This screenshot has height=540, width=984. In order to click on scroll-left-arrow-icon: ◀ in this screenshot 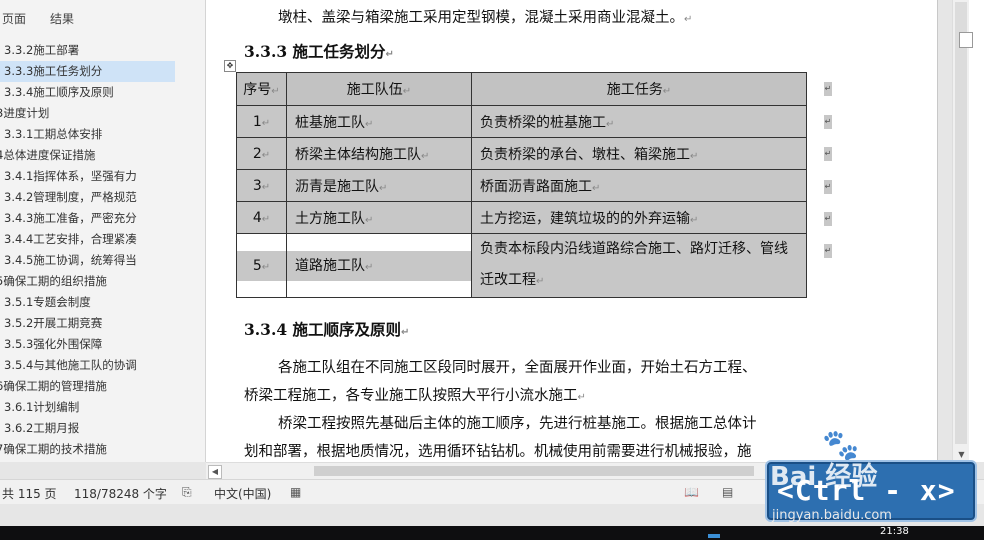, I will do `click(215, 472)`.